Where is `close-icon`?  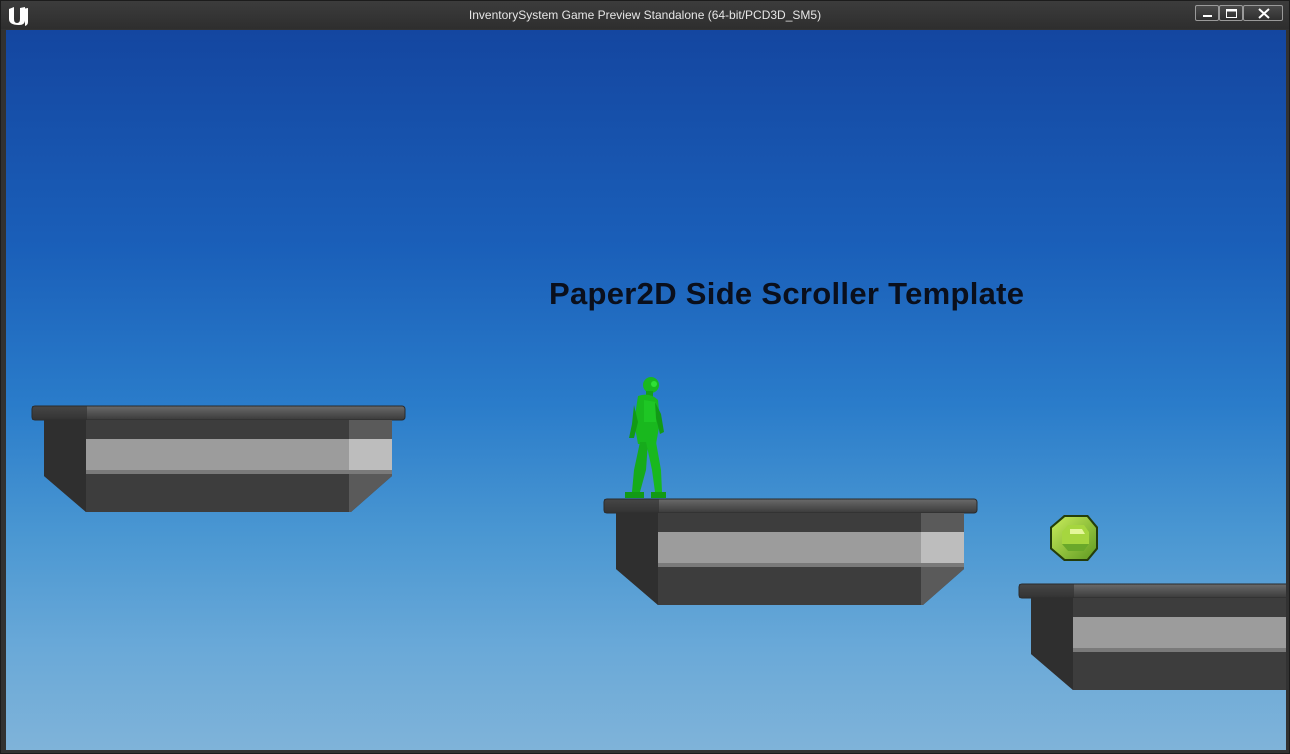
close-icon is located at coordinates (1264, 13).